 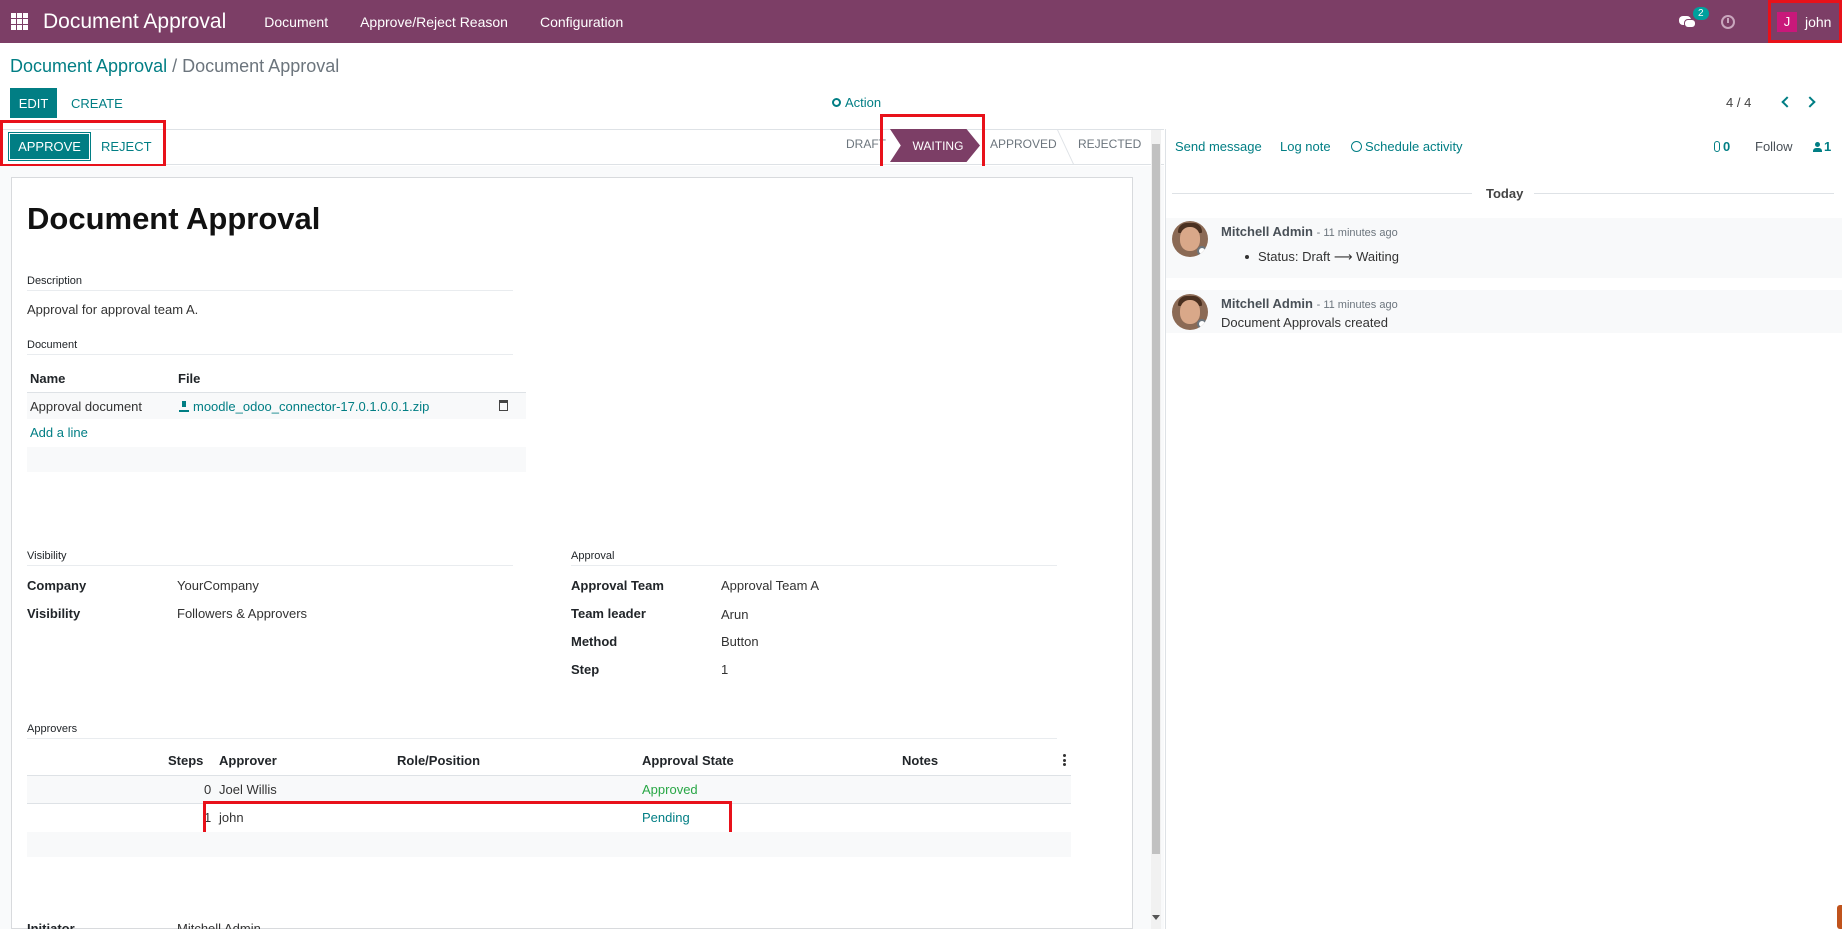 What do you see at coordinates (1156, 529) in the screenshot?
I see `form-scrollbar` at bounding box center [1156, 529].